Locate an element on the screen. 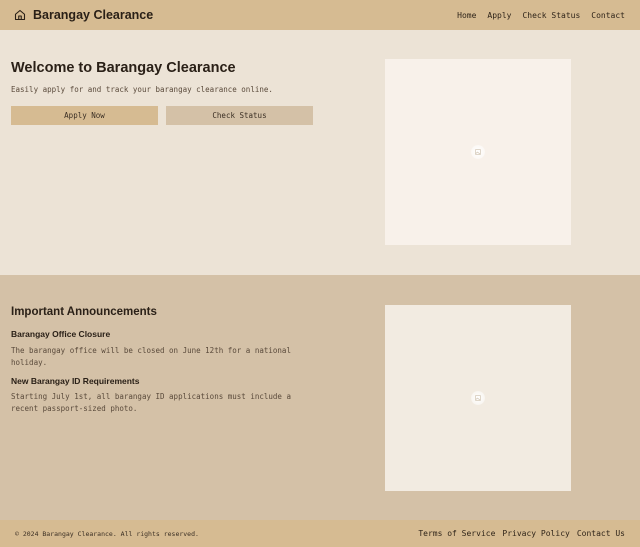 The height and width of the screenshot is (547, 640). apply-now-button: Apply Now is located at coordinates (84, 115).